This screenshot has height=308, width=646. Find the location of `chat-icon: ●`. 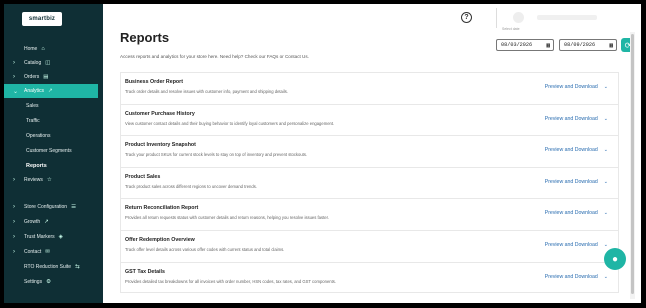

chat-icon: ● is located at coordinates (615, 259).